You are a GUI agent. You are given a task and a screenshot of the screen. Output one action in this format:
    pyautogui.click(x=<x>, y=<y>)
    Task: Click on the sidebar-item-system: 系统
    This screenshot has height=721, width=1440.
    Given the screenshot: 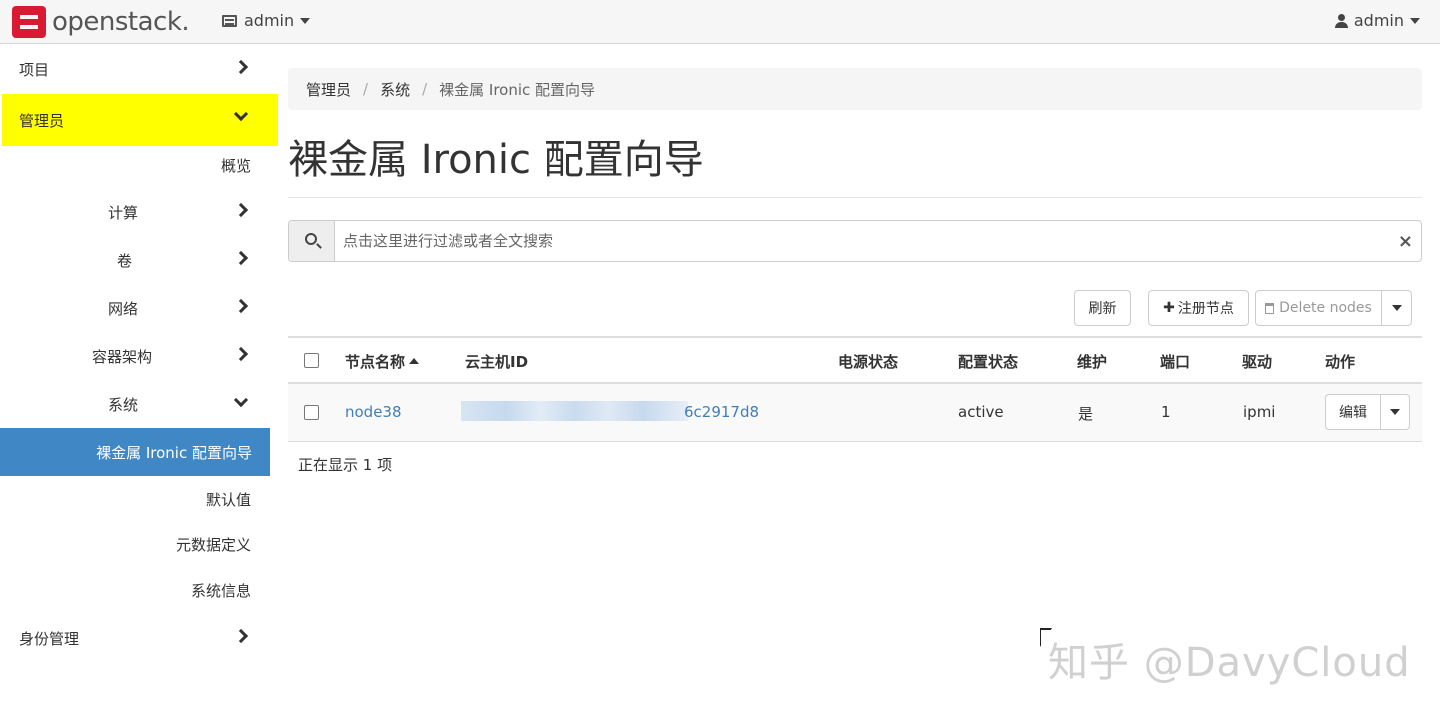 What is the action you would take?
    pyautogui.click(x=139, y=404)
    